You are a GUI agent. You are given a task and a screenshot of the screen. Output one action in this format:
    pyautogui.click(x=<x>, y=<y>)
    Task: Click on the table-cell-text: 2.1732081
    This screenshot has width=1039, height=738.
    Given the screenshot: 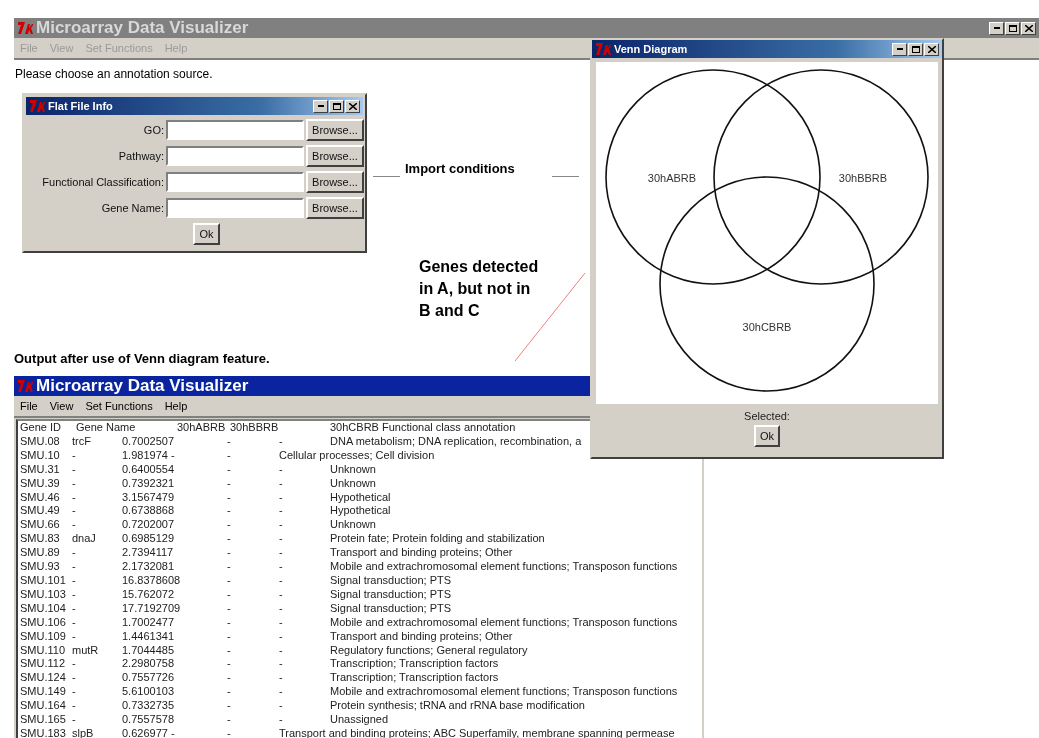 What is the action you would take?
    pyautogui.click(x=148, y=567)
    